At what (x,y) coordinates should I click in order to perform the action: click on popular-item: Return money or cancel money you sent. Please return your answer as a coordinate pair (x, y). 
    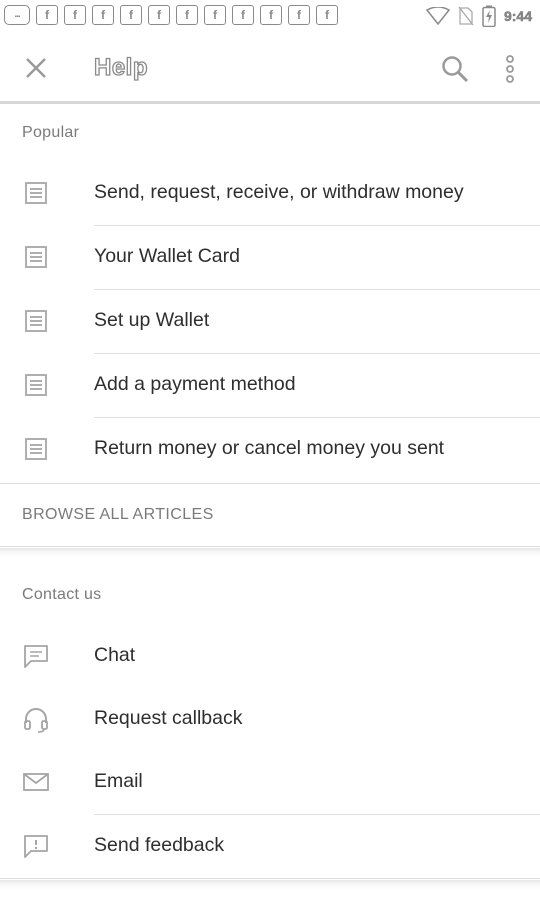
    Looking at the image, I should click on (270, 450).